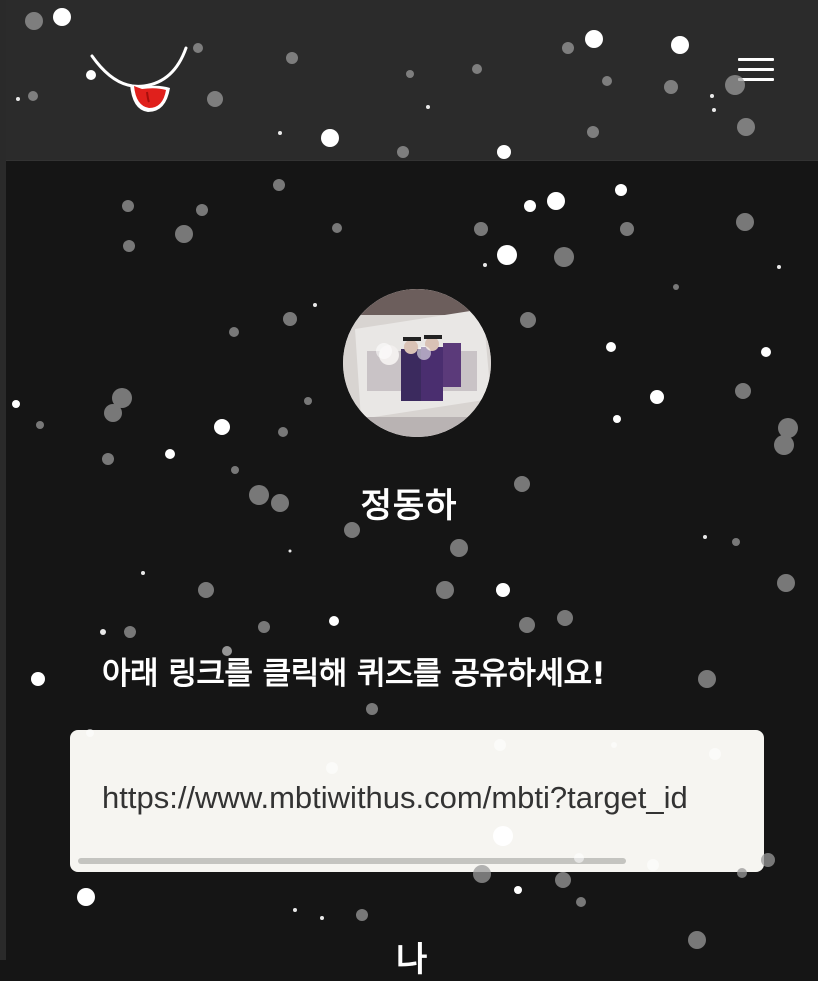  What do you see at coordinates (409, 506) in the screenshot?
I see `profile-name: 정동하` at bounding box center [409, 506].